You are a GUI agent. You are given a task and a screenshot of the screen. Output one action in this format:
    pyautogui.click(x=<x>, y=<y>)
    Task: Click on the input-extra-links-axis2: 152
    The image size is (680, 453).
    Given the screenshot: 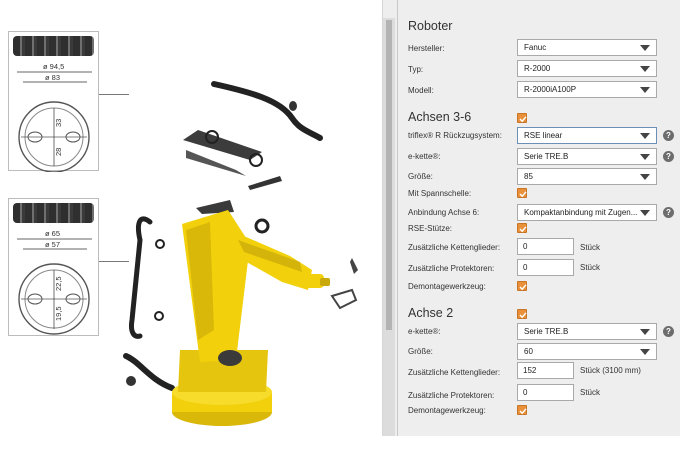 What is the action you would take?
    pyautogui.click(x=545, y=370)
    